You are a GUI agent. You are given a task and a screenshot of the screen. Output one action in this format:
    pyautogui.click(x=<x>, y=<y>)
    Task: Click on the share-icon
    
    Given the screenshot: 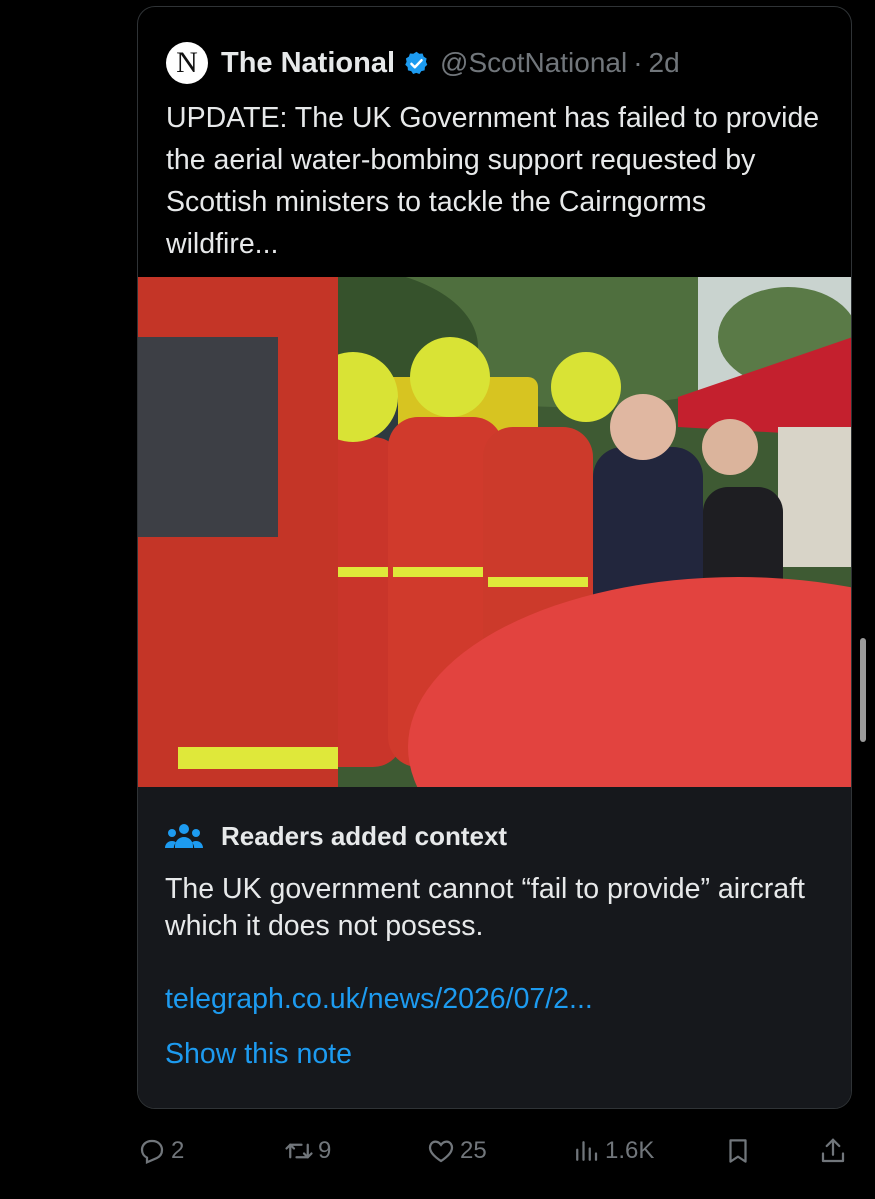 What is the action you would take?
    pyautogui.click(x=833, y=1151)
    